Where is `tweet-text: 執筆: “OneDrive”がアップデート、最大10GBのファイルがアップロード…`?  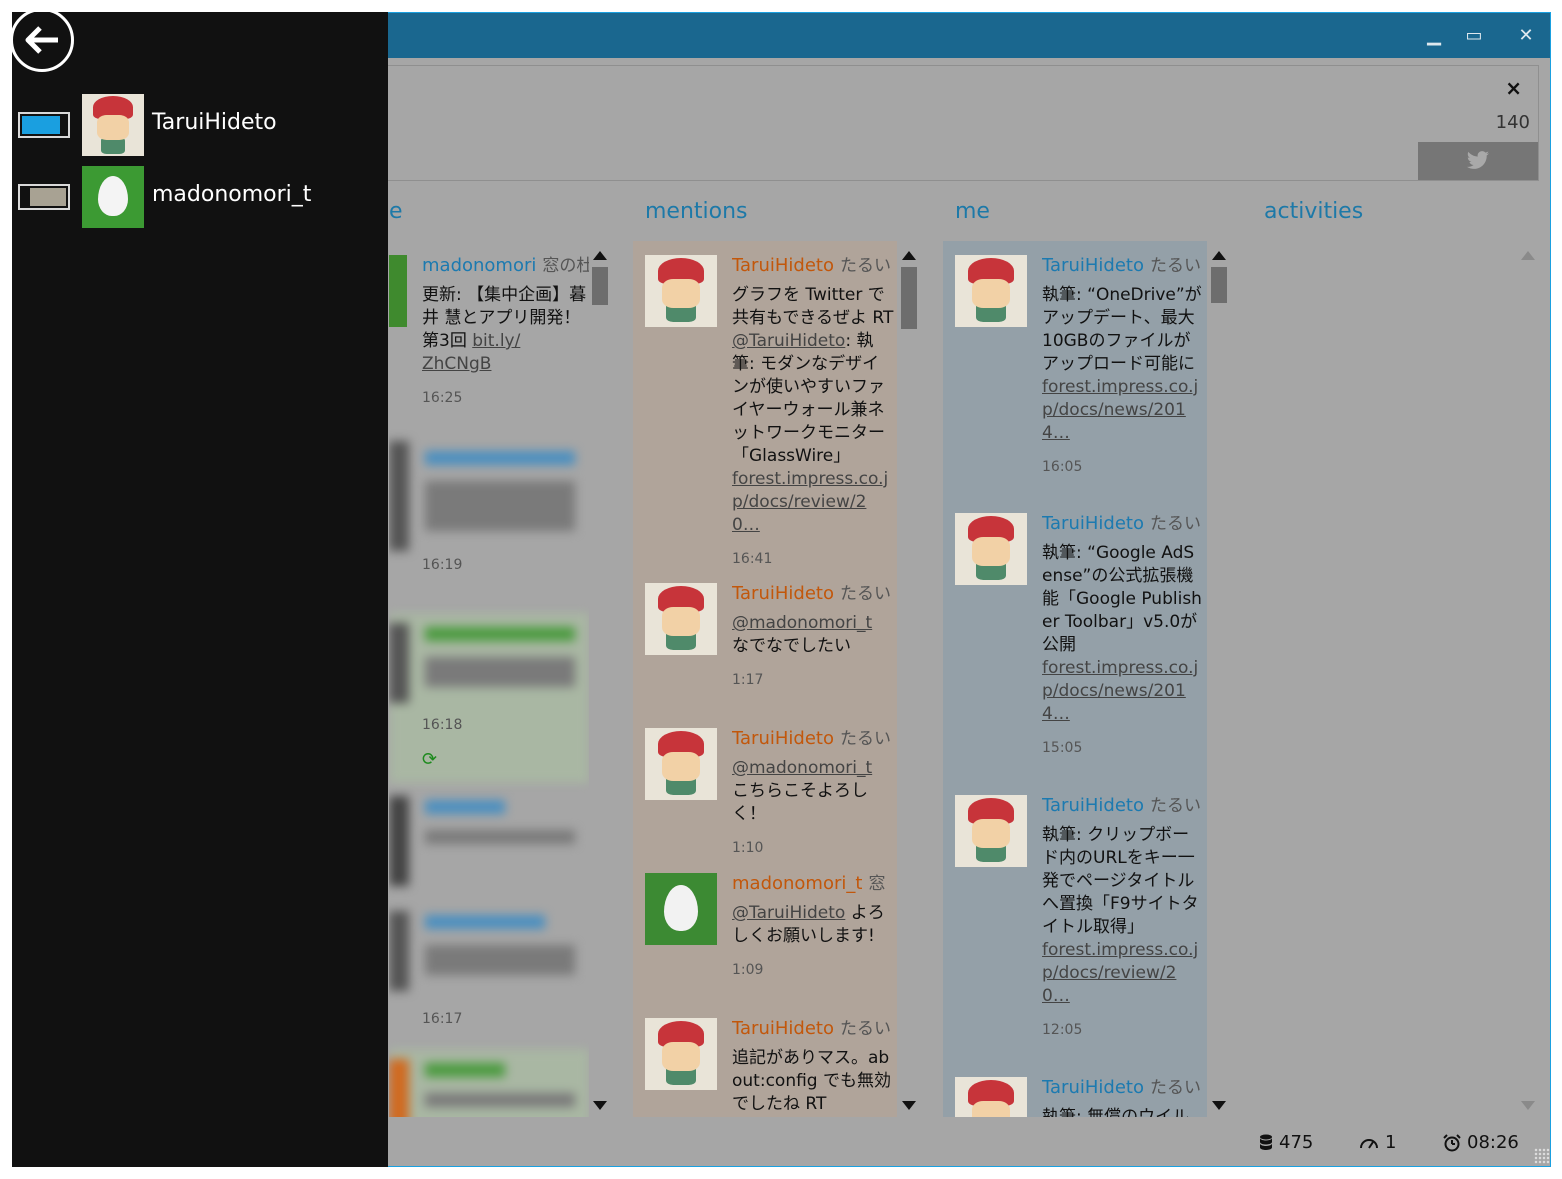 tweet-text: 執筆: “OneDrive”がアップデート、最大10GBのファイルがアップロード… is located at coordinates (1122, 364).